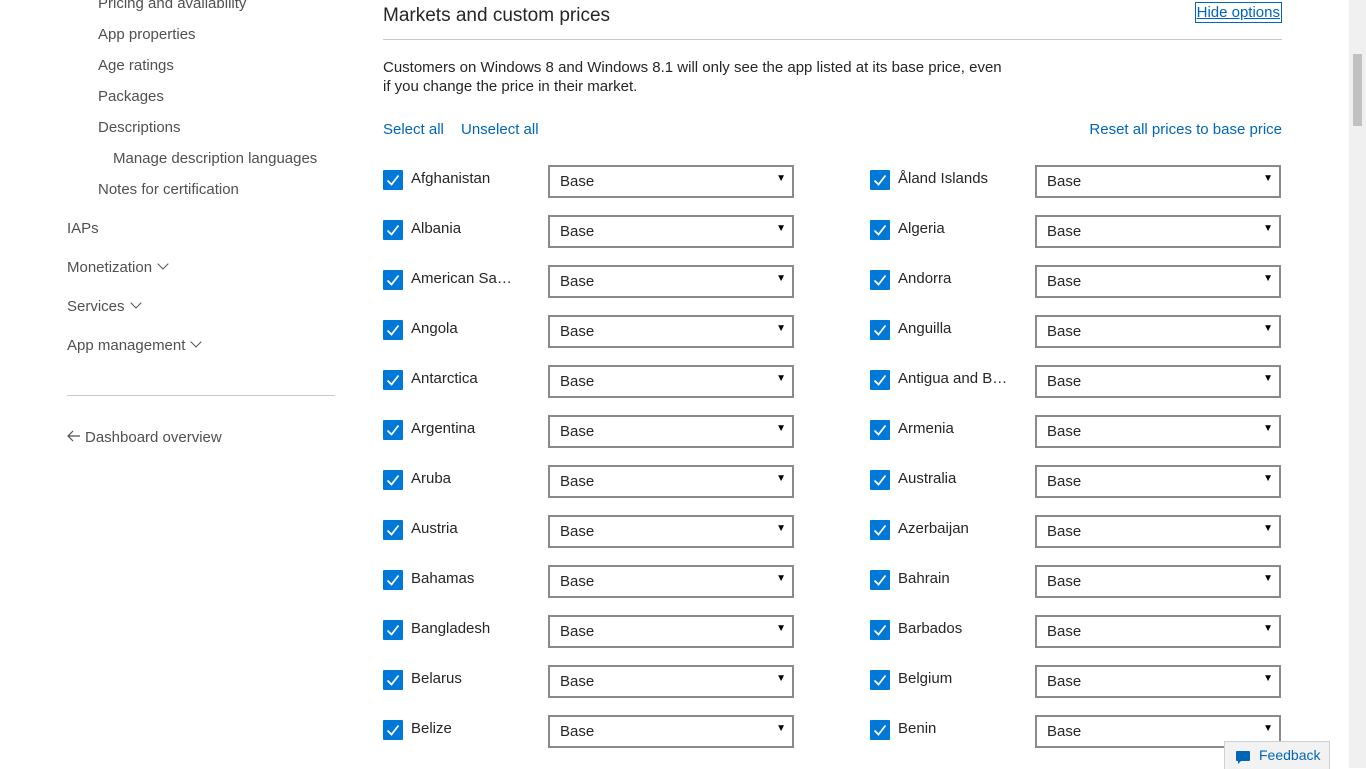 This screenshot has height=769, width=1366. I want to click on nav-services: Services, so click(104, 306).